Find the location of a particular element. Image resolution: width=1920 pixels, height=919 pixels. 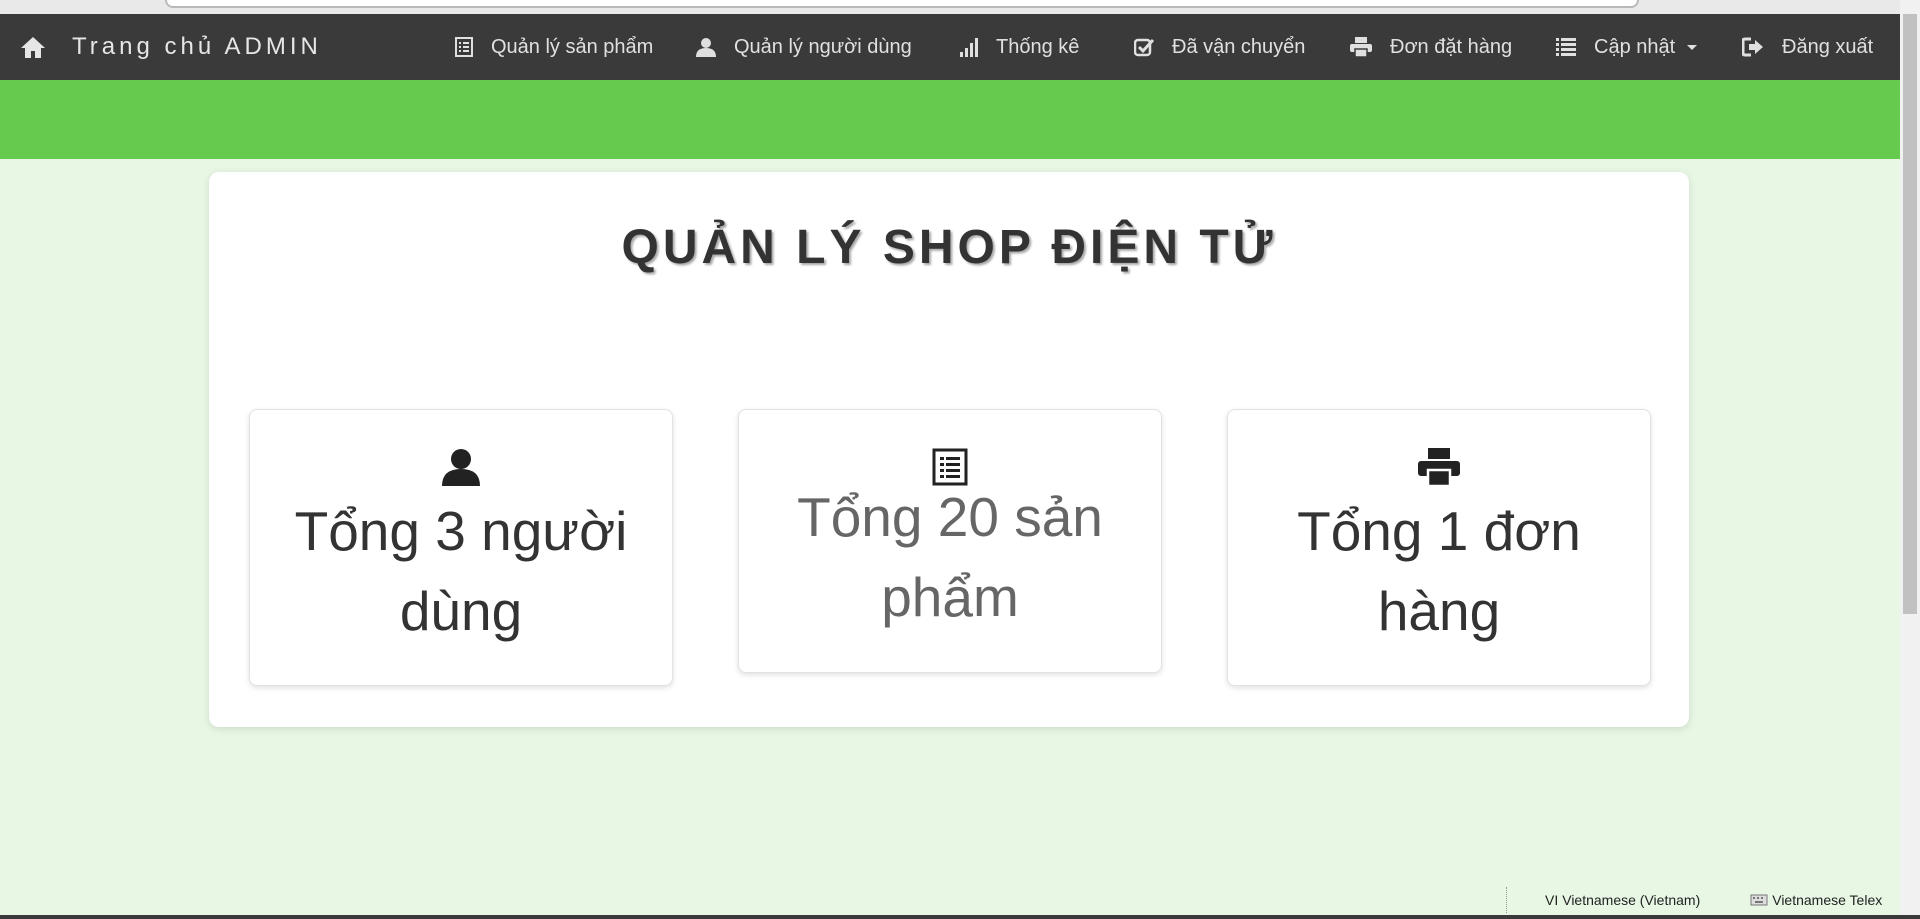

check-square-icon is located at coordinates (1144, 47).